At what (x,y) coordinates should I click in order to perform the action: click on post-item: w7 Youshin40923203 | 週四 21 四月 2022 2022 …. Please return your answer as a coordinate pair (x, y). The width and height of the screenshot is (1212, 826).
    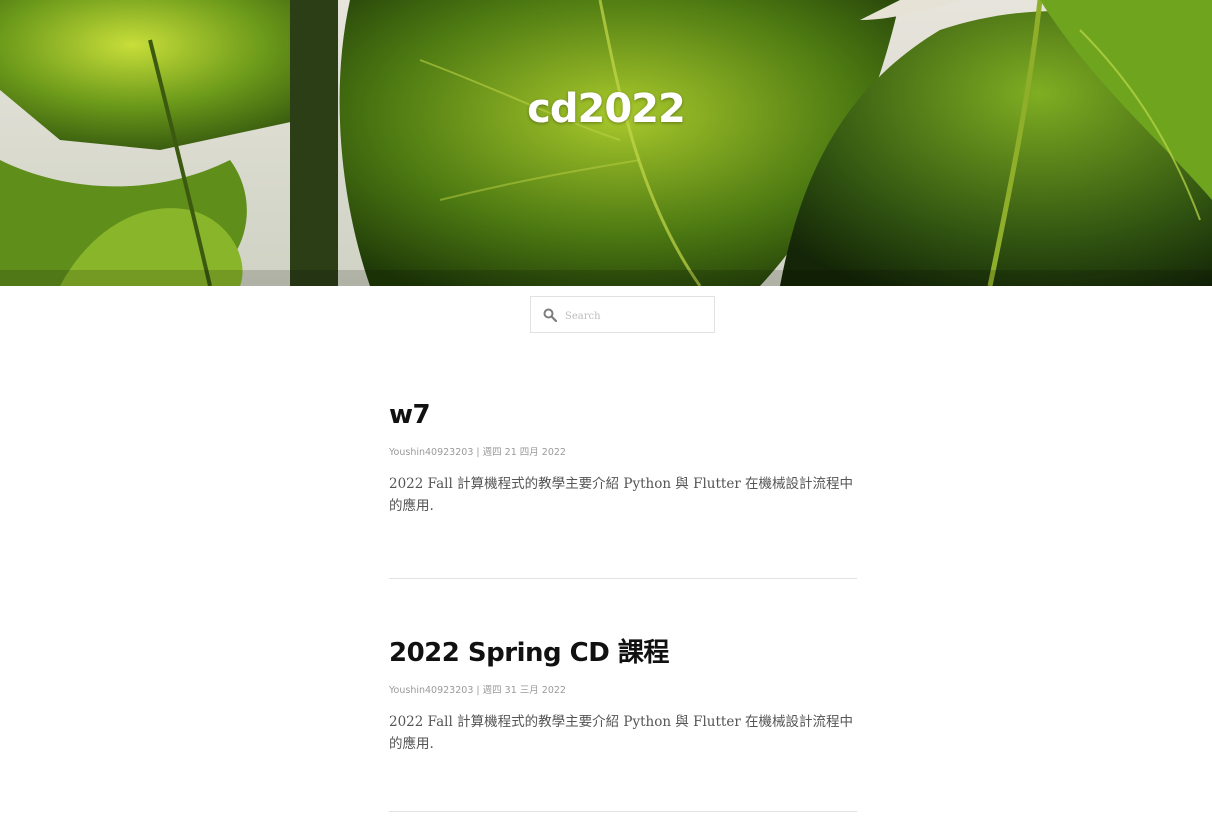
    Looking at the image, I should click on (623, 486).